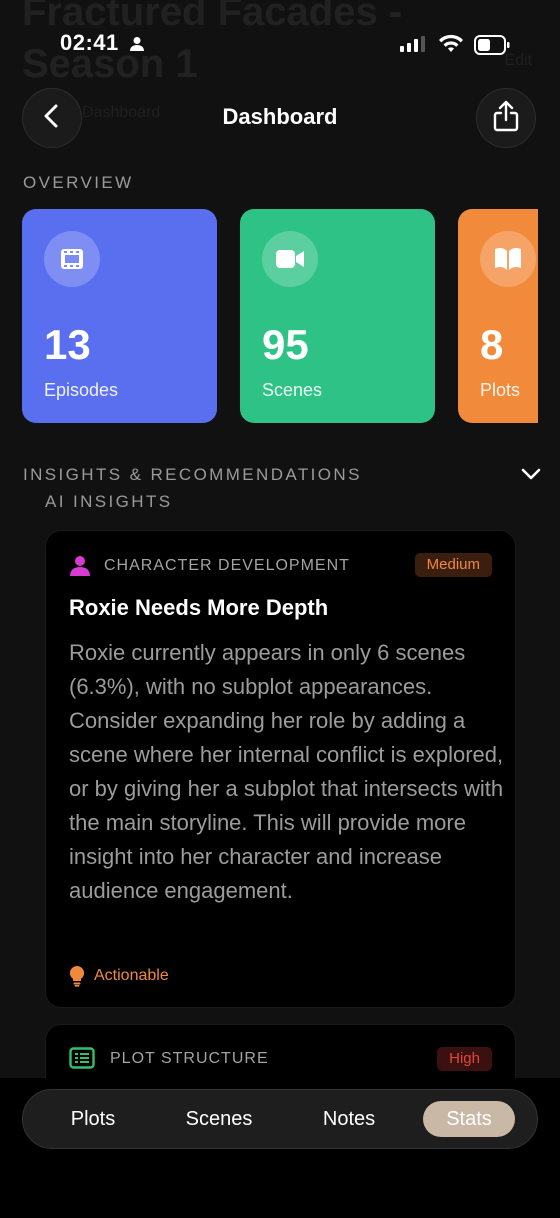  What do you see at coordinates (131, 975) in the screenshot?
I see `actionable-tag: Actionable` at bounding box center [131, 975].